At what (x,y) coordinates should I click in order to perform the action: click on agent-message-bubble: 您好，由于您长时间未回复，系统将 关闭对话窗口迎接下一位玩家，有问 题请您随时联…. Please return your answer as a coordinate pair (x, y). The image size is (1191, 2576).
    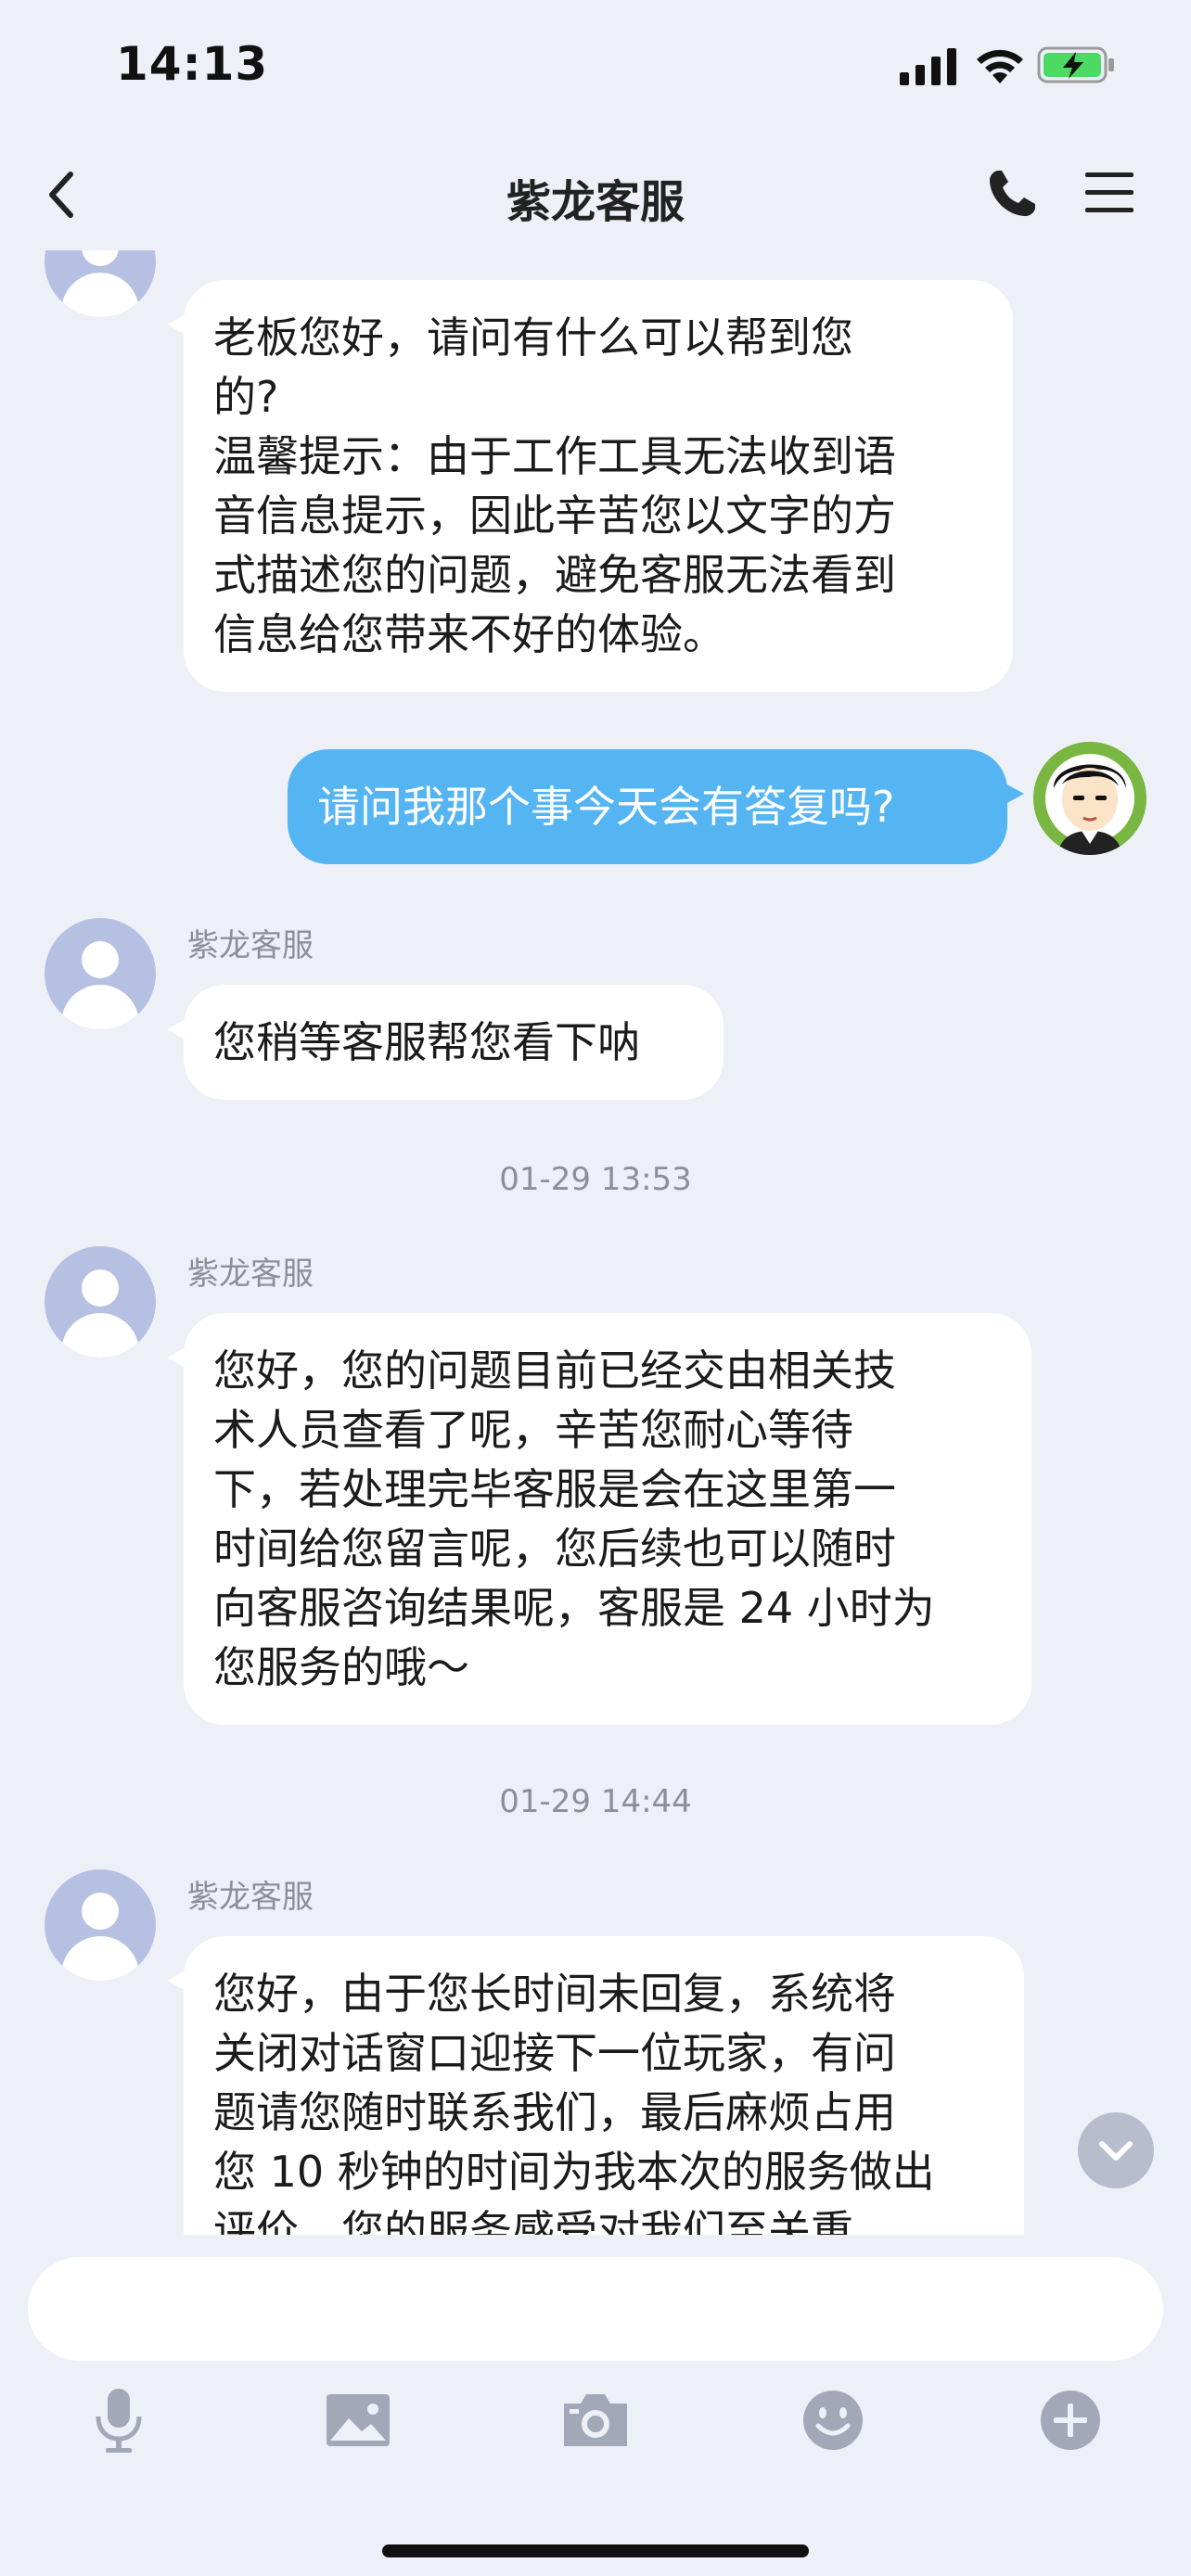
    Looking at the image, I should click on (595, 2085).